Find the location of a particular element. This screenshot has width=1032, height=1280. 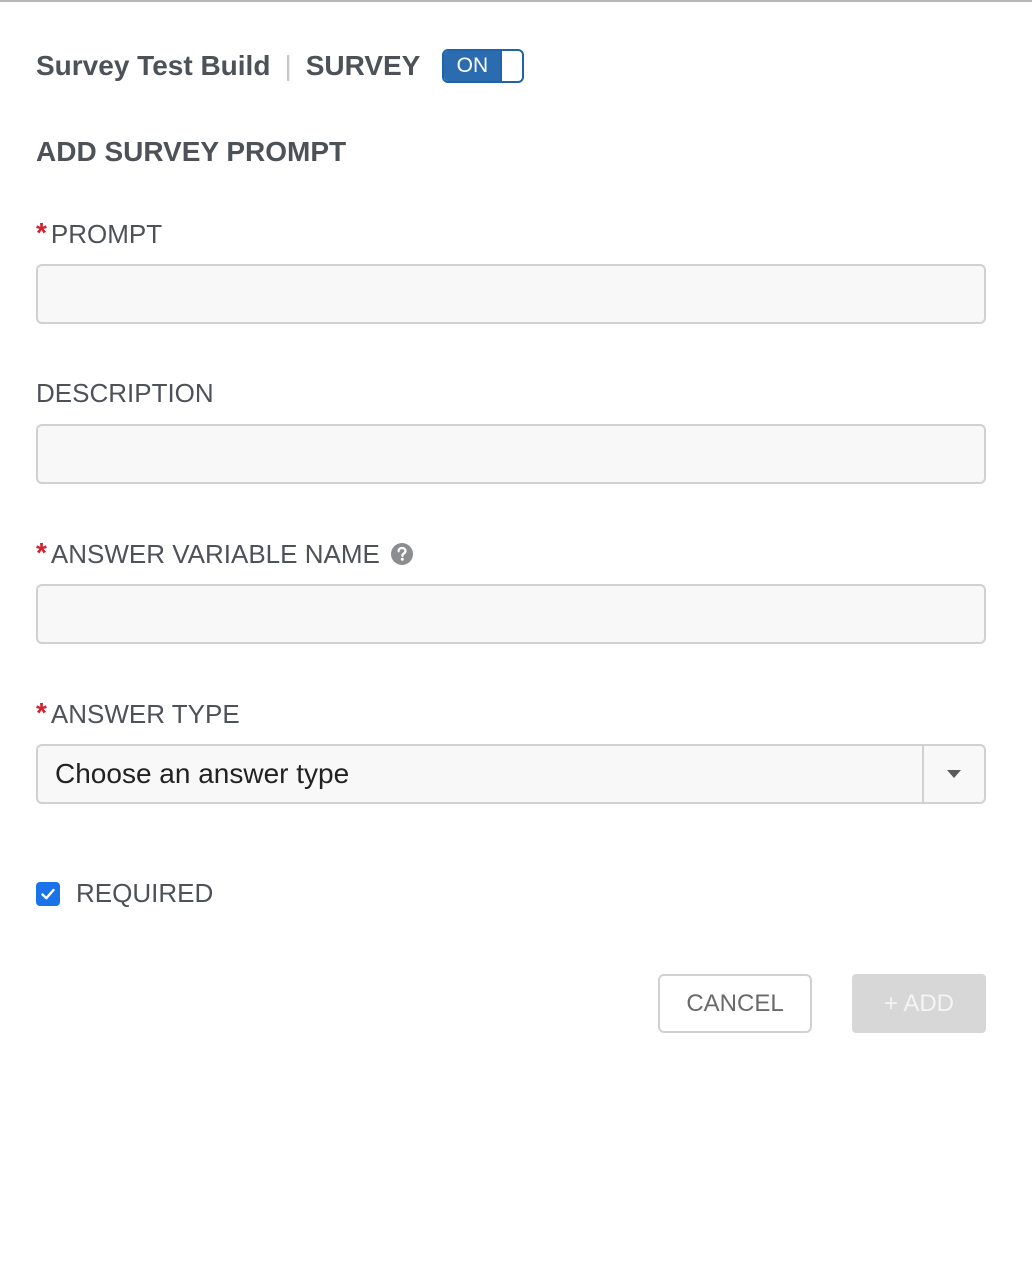

answer-type-label-text: ANSWER TYPE is located at coordinates (145, 713).